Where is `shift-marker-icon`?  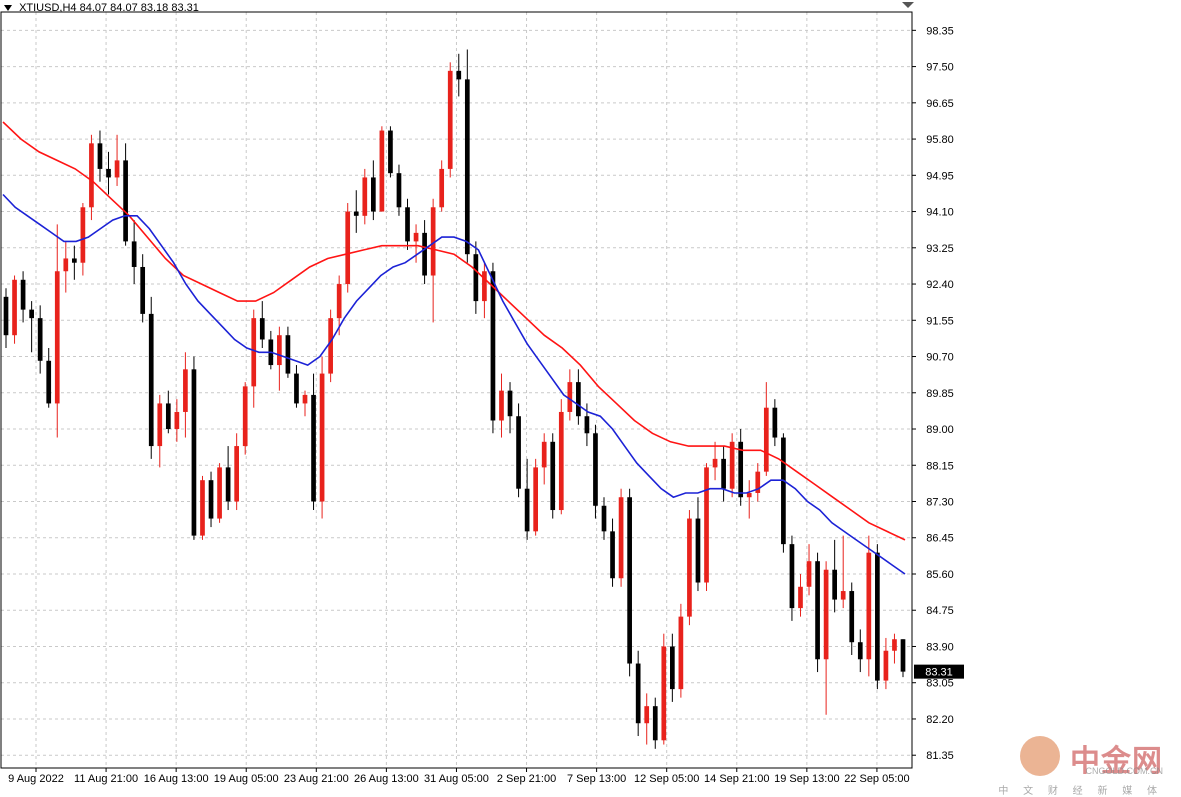 shift-marker-icon is located at coordinates (908, 5).